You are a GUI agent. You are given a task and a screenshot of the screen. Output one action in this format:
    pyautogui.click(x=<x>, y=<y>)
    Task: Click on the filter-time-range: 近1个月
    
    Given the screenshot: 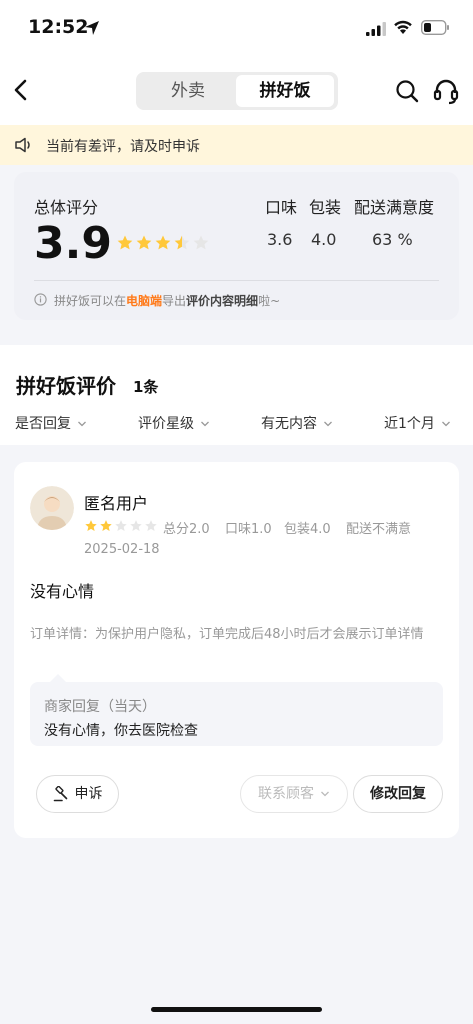 What is the action you would take?
    pyautogui.click(x=417, y=423)
    